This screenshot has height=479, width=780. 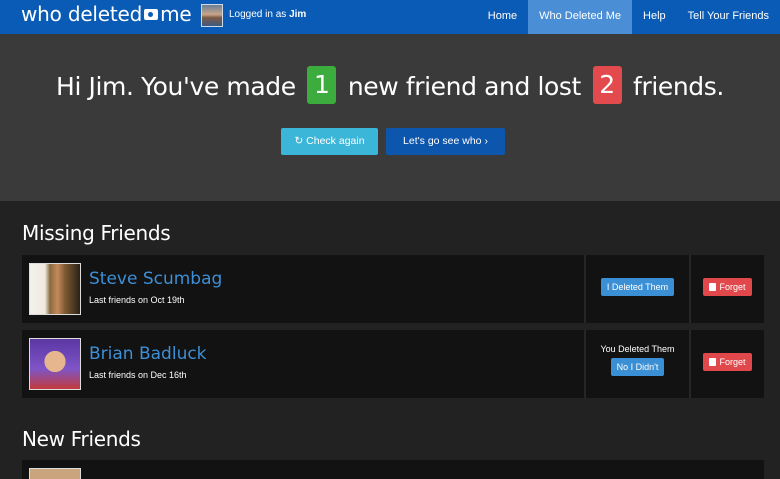 What do you see at coordinates (678, 86) in the screenshot?
I see `headline-text-3: friends.` at bounding box center [678, 86].